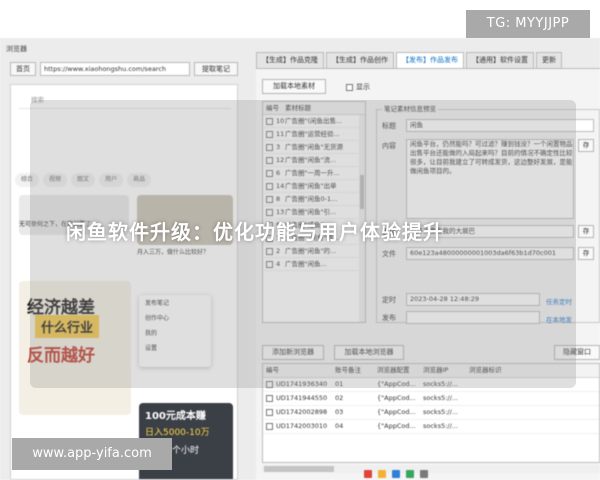  I want to click on cell-text: 03, so click(339, 412).